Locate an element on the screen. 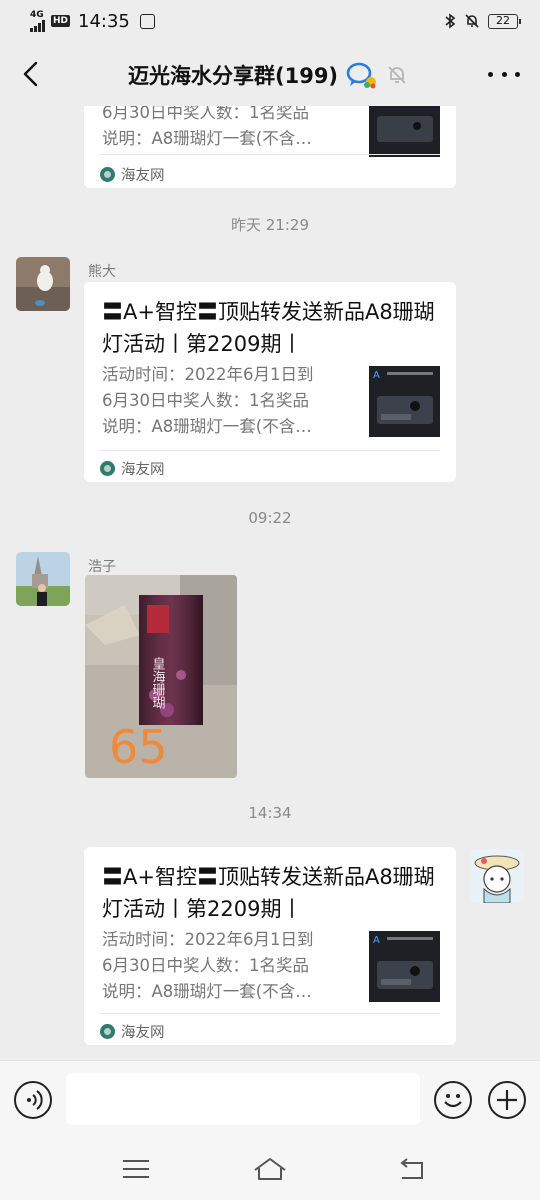 The height and width of the screenshot is (1200, 540). chat-header: 迈光海水分享群(199) is located at coordinates (270, 74).